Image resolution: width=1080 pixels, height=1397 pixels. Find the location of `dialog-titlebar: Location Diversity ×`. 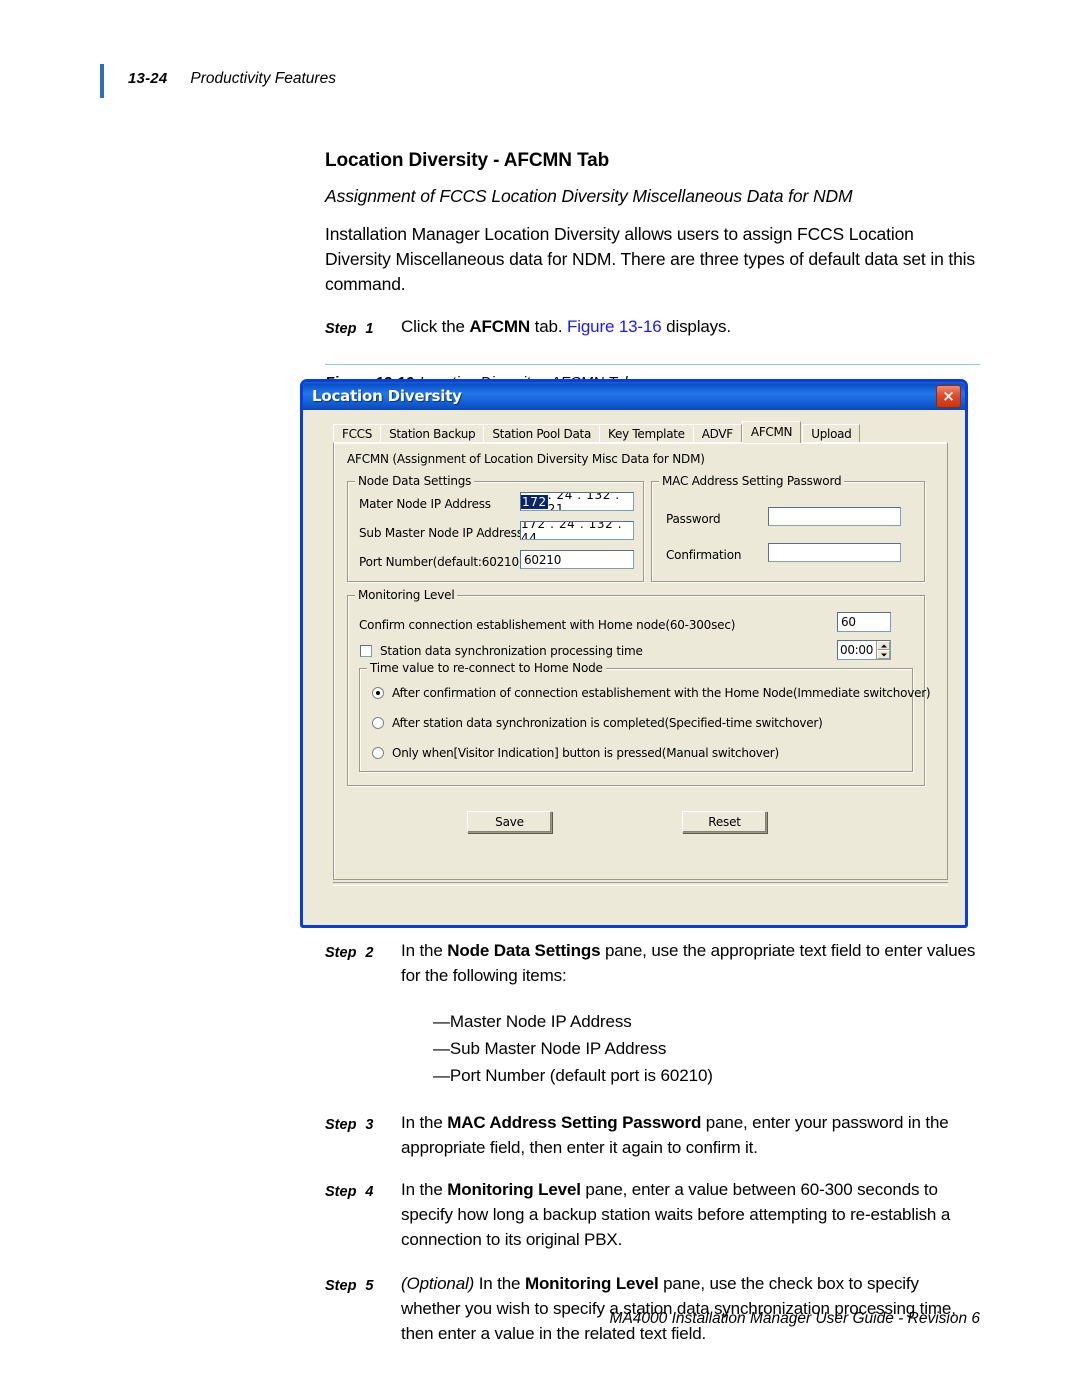

dialog-titlebar: Location Diversity × is located at coordinates (634, 396).